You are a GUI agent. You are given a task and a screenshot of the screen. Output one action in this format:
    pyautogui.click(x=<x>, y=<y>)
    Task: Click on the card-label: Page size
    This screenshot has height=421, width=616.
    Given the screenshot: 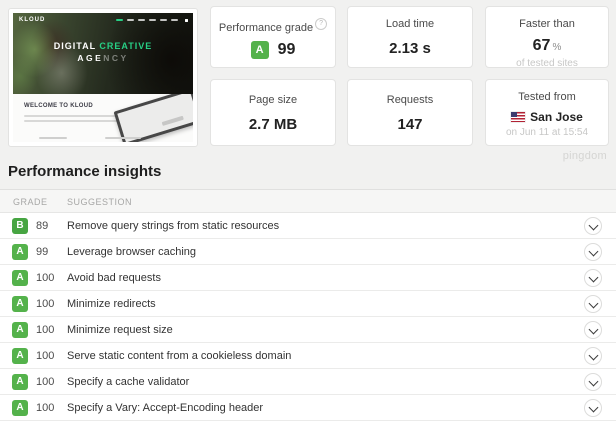 What is the action you would take?
    pyautogui.click(x=273, y=100)
    